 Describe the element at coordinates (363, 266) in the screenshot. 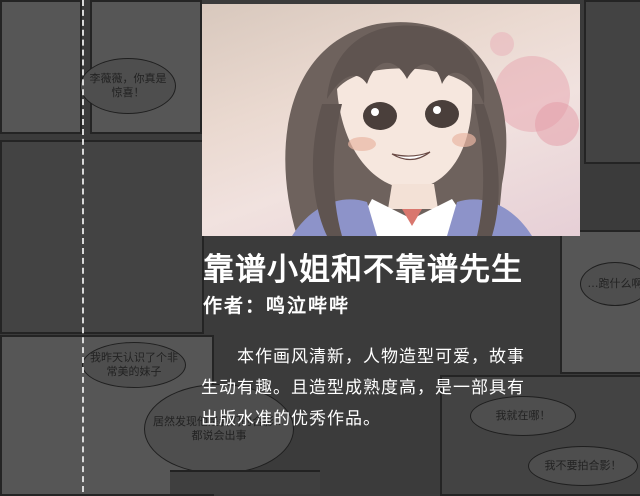

I see `comic-title: 靠谱小姐和不靠谱先生` at that location.